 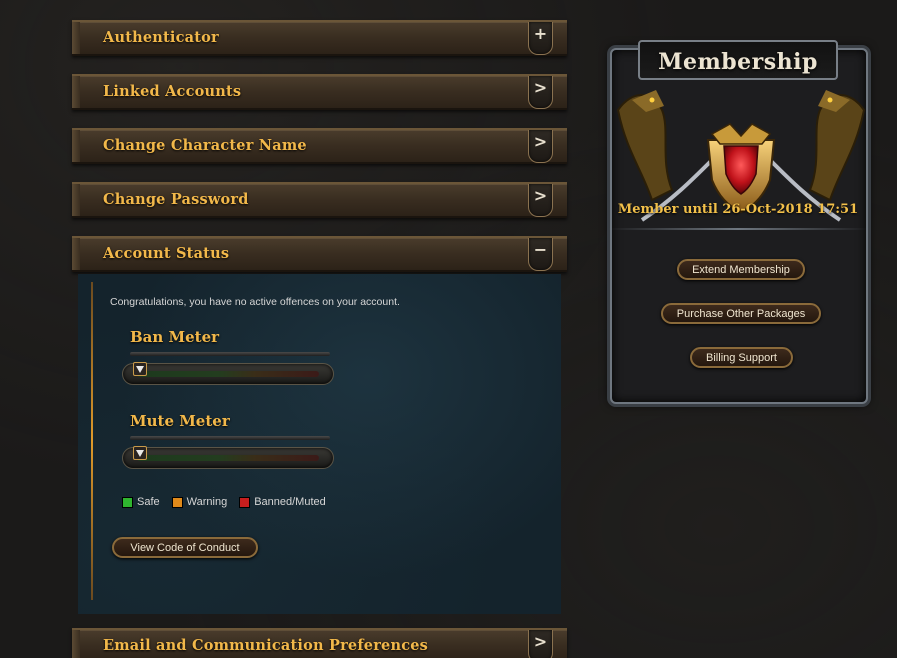 I want to click on section-label: Email and Communication Preferences, so click(x=266, y=645).